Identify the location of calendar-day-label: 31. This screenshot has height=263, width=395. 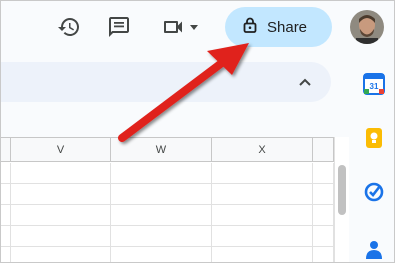
(374, 86).